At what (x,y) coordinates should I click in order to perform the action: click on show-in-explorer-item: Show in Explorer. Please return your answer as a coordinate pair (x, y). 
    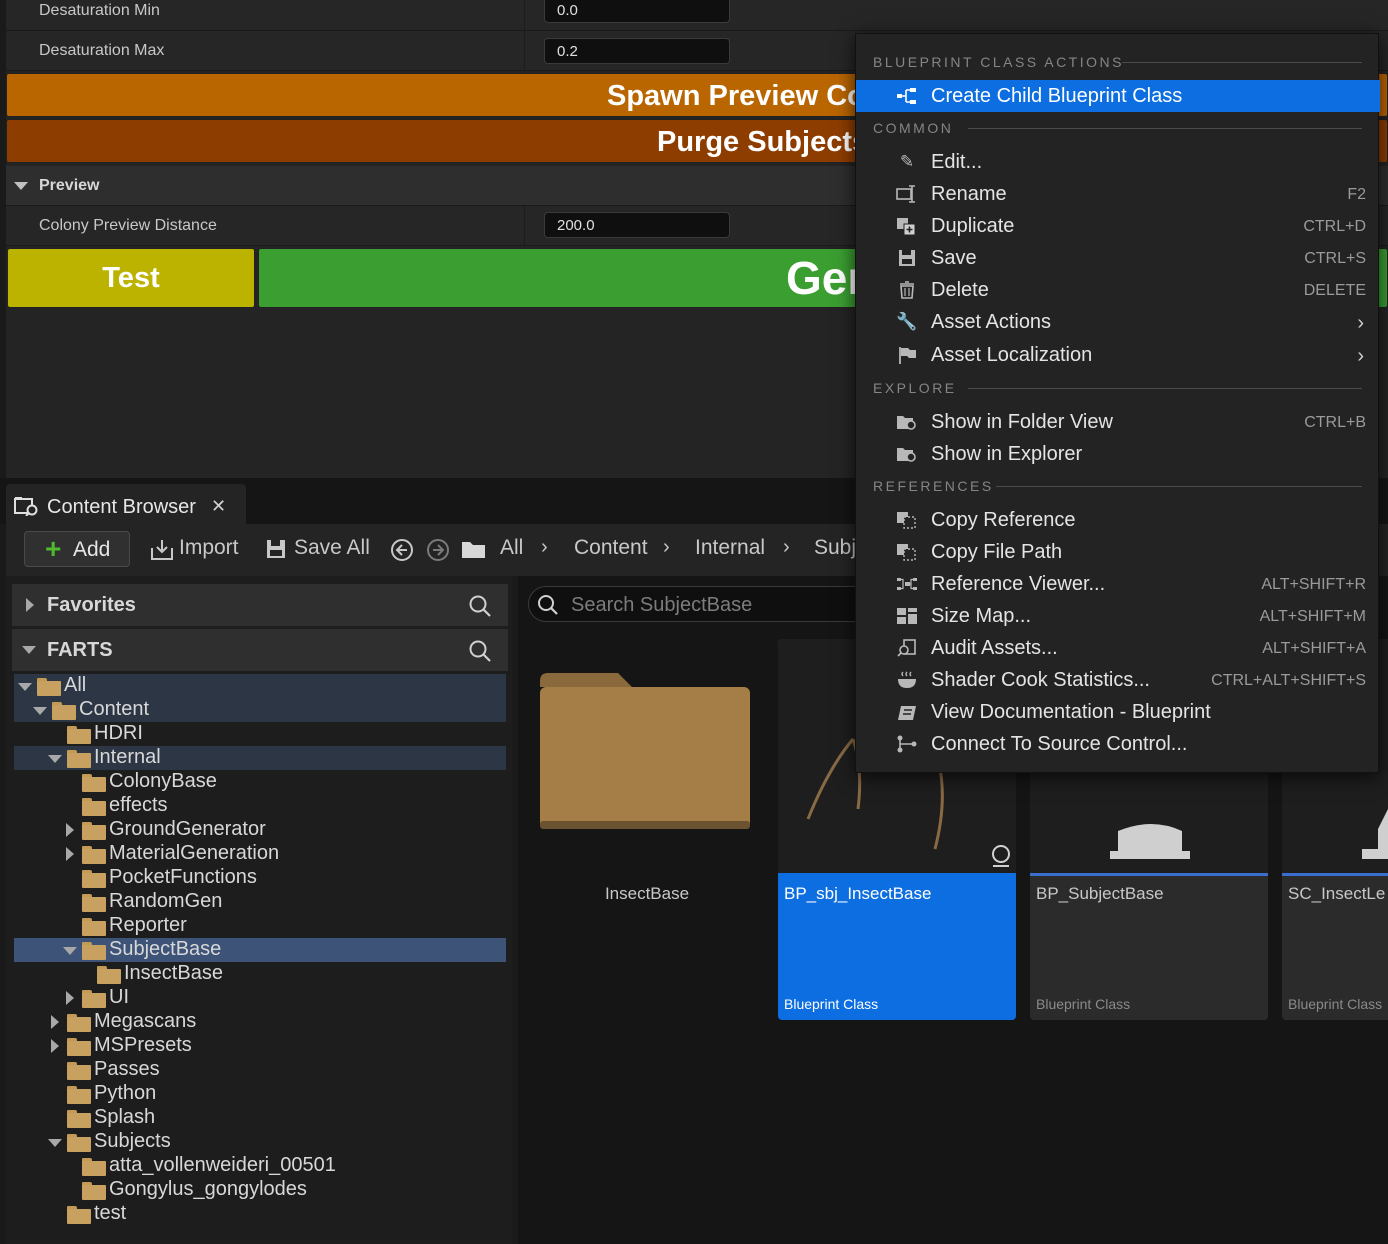
    Looking at the image, I should click on (1118, 454).